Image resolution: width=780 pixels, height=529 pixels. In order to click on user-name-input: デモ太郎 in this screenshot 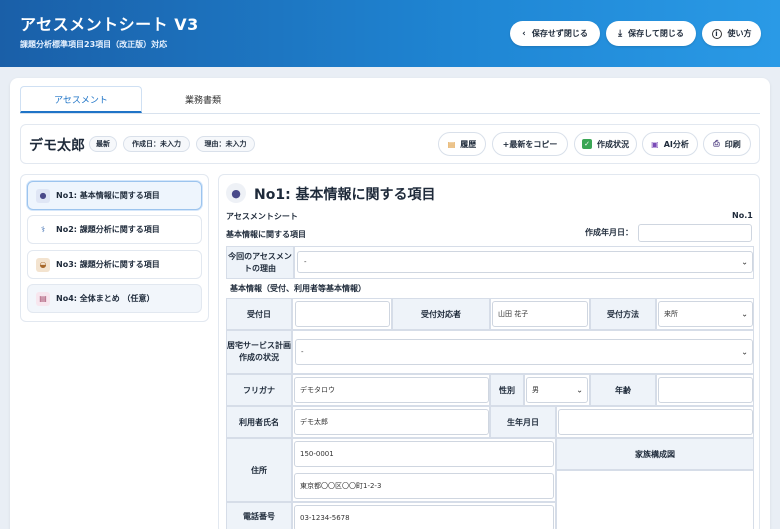, I will do `click(391, 422)`.